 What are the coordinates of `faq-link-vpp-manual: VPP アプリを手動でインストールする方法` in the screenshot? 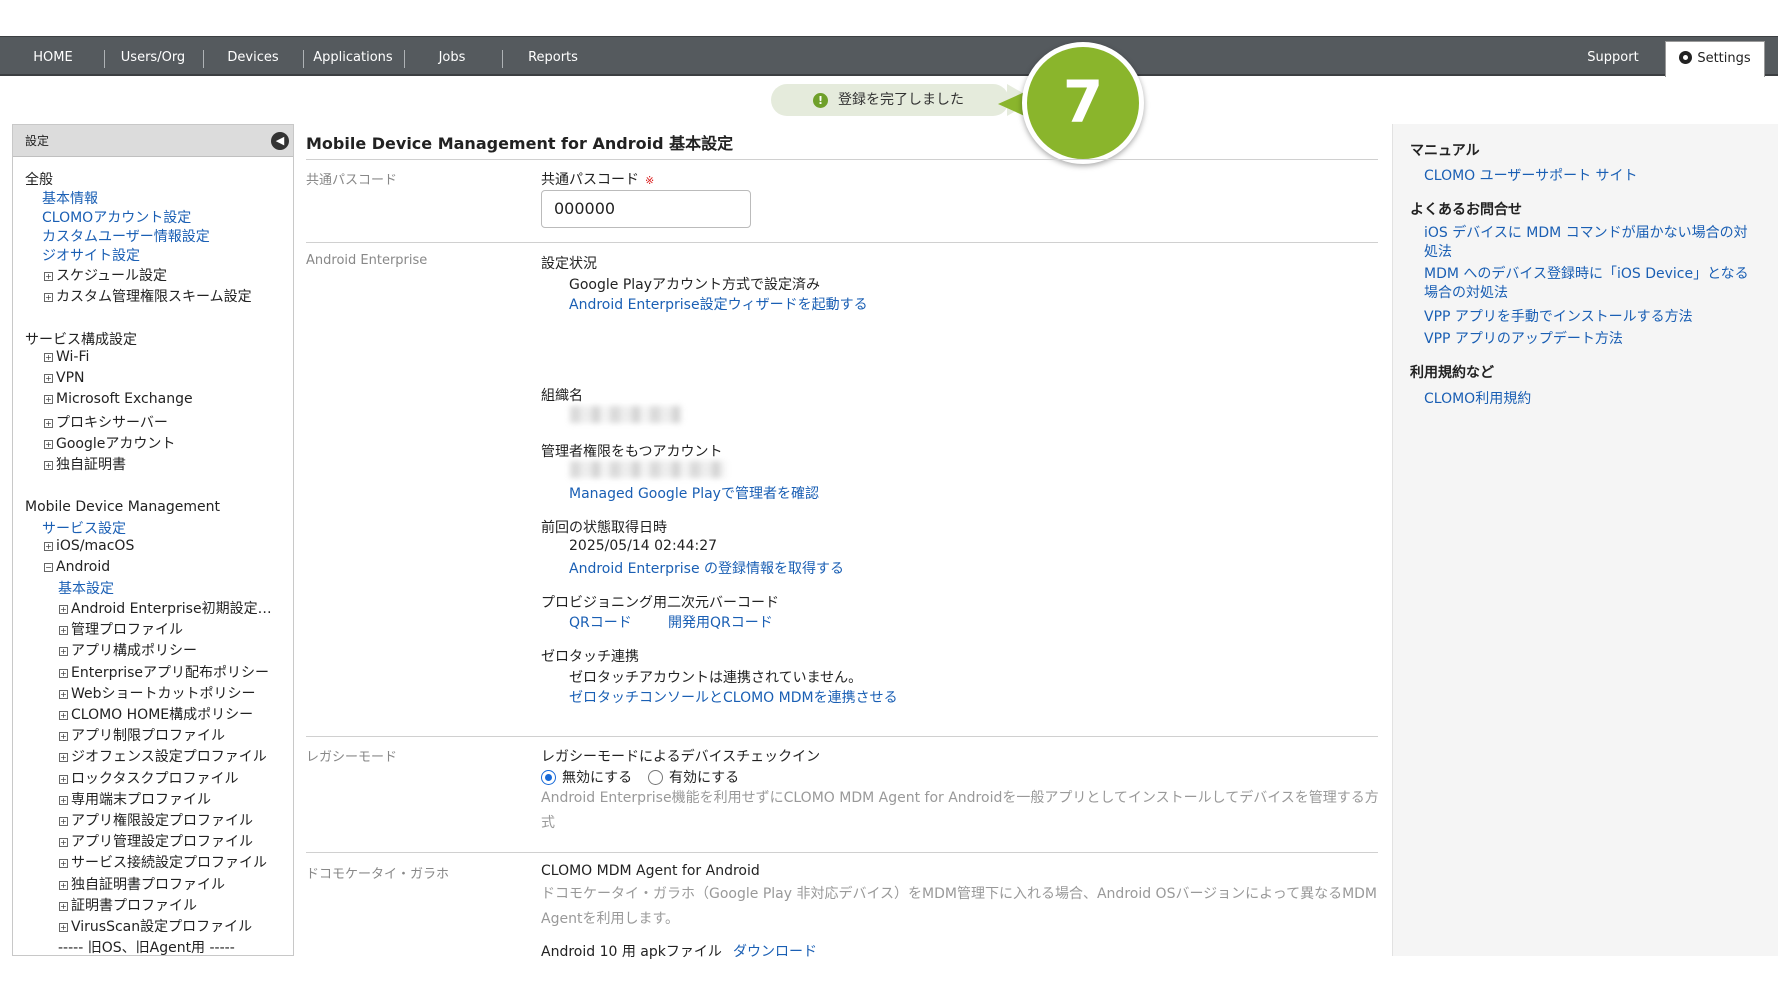 It's located at (1558, 316).